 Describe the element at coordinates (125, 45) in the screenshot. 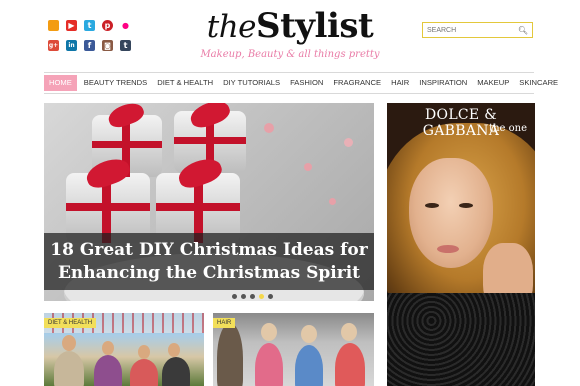

I see `tumblr-icon: t` at that location.